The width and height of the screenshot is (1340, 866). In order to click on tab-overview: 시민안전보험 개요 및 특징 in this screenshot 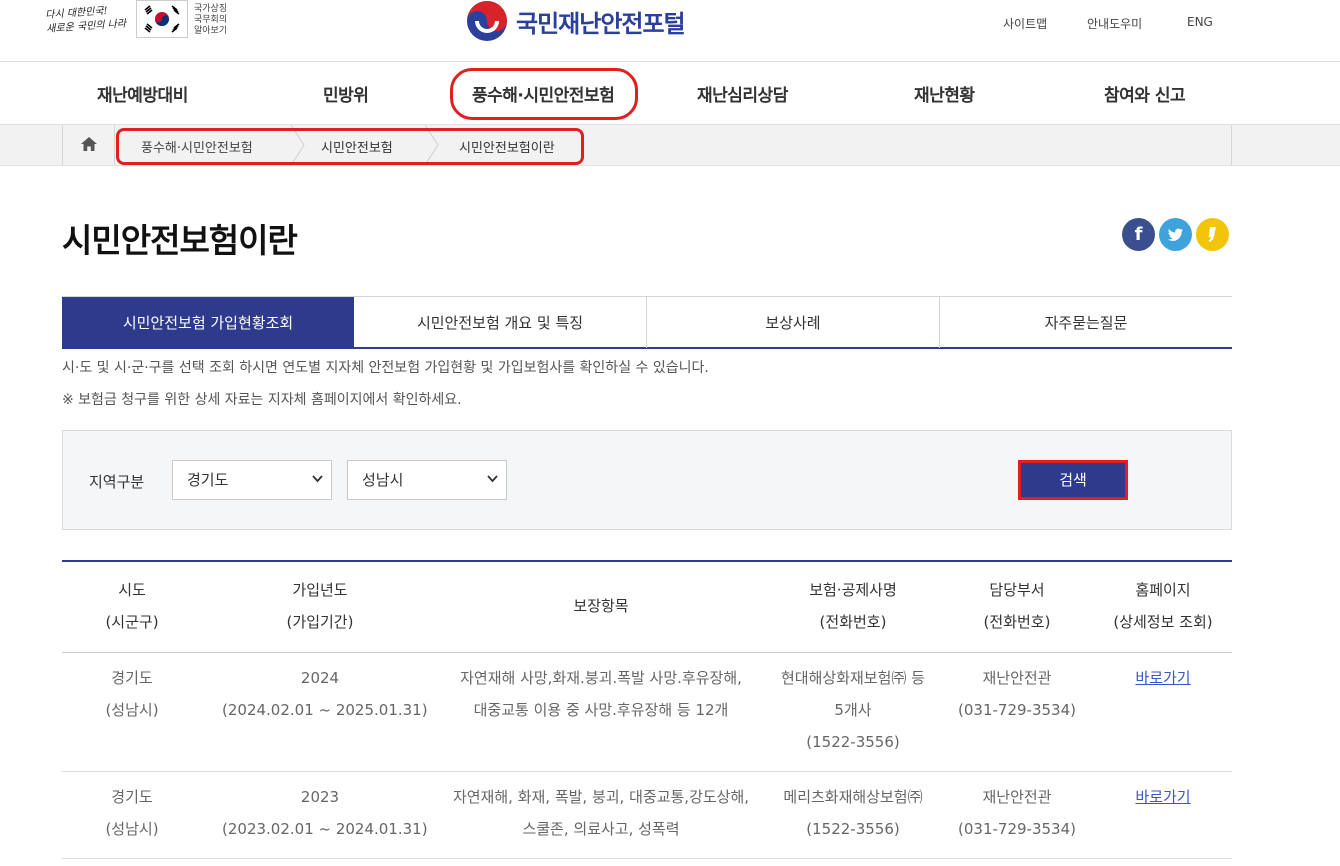, I will do `click(500, 322)`.